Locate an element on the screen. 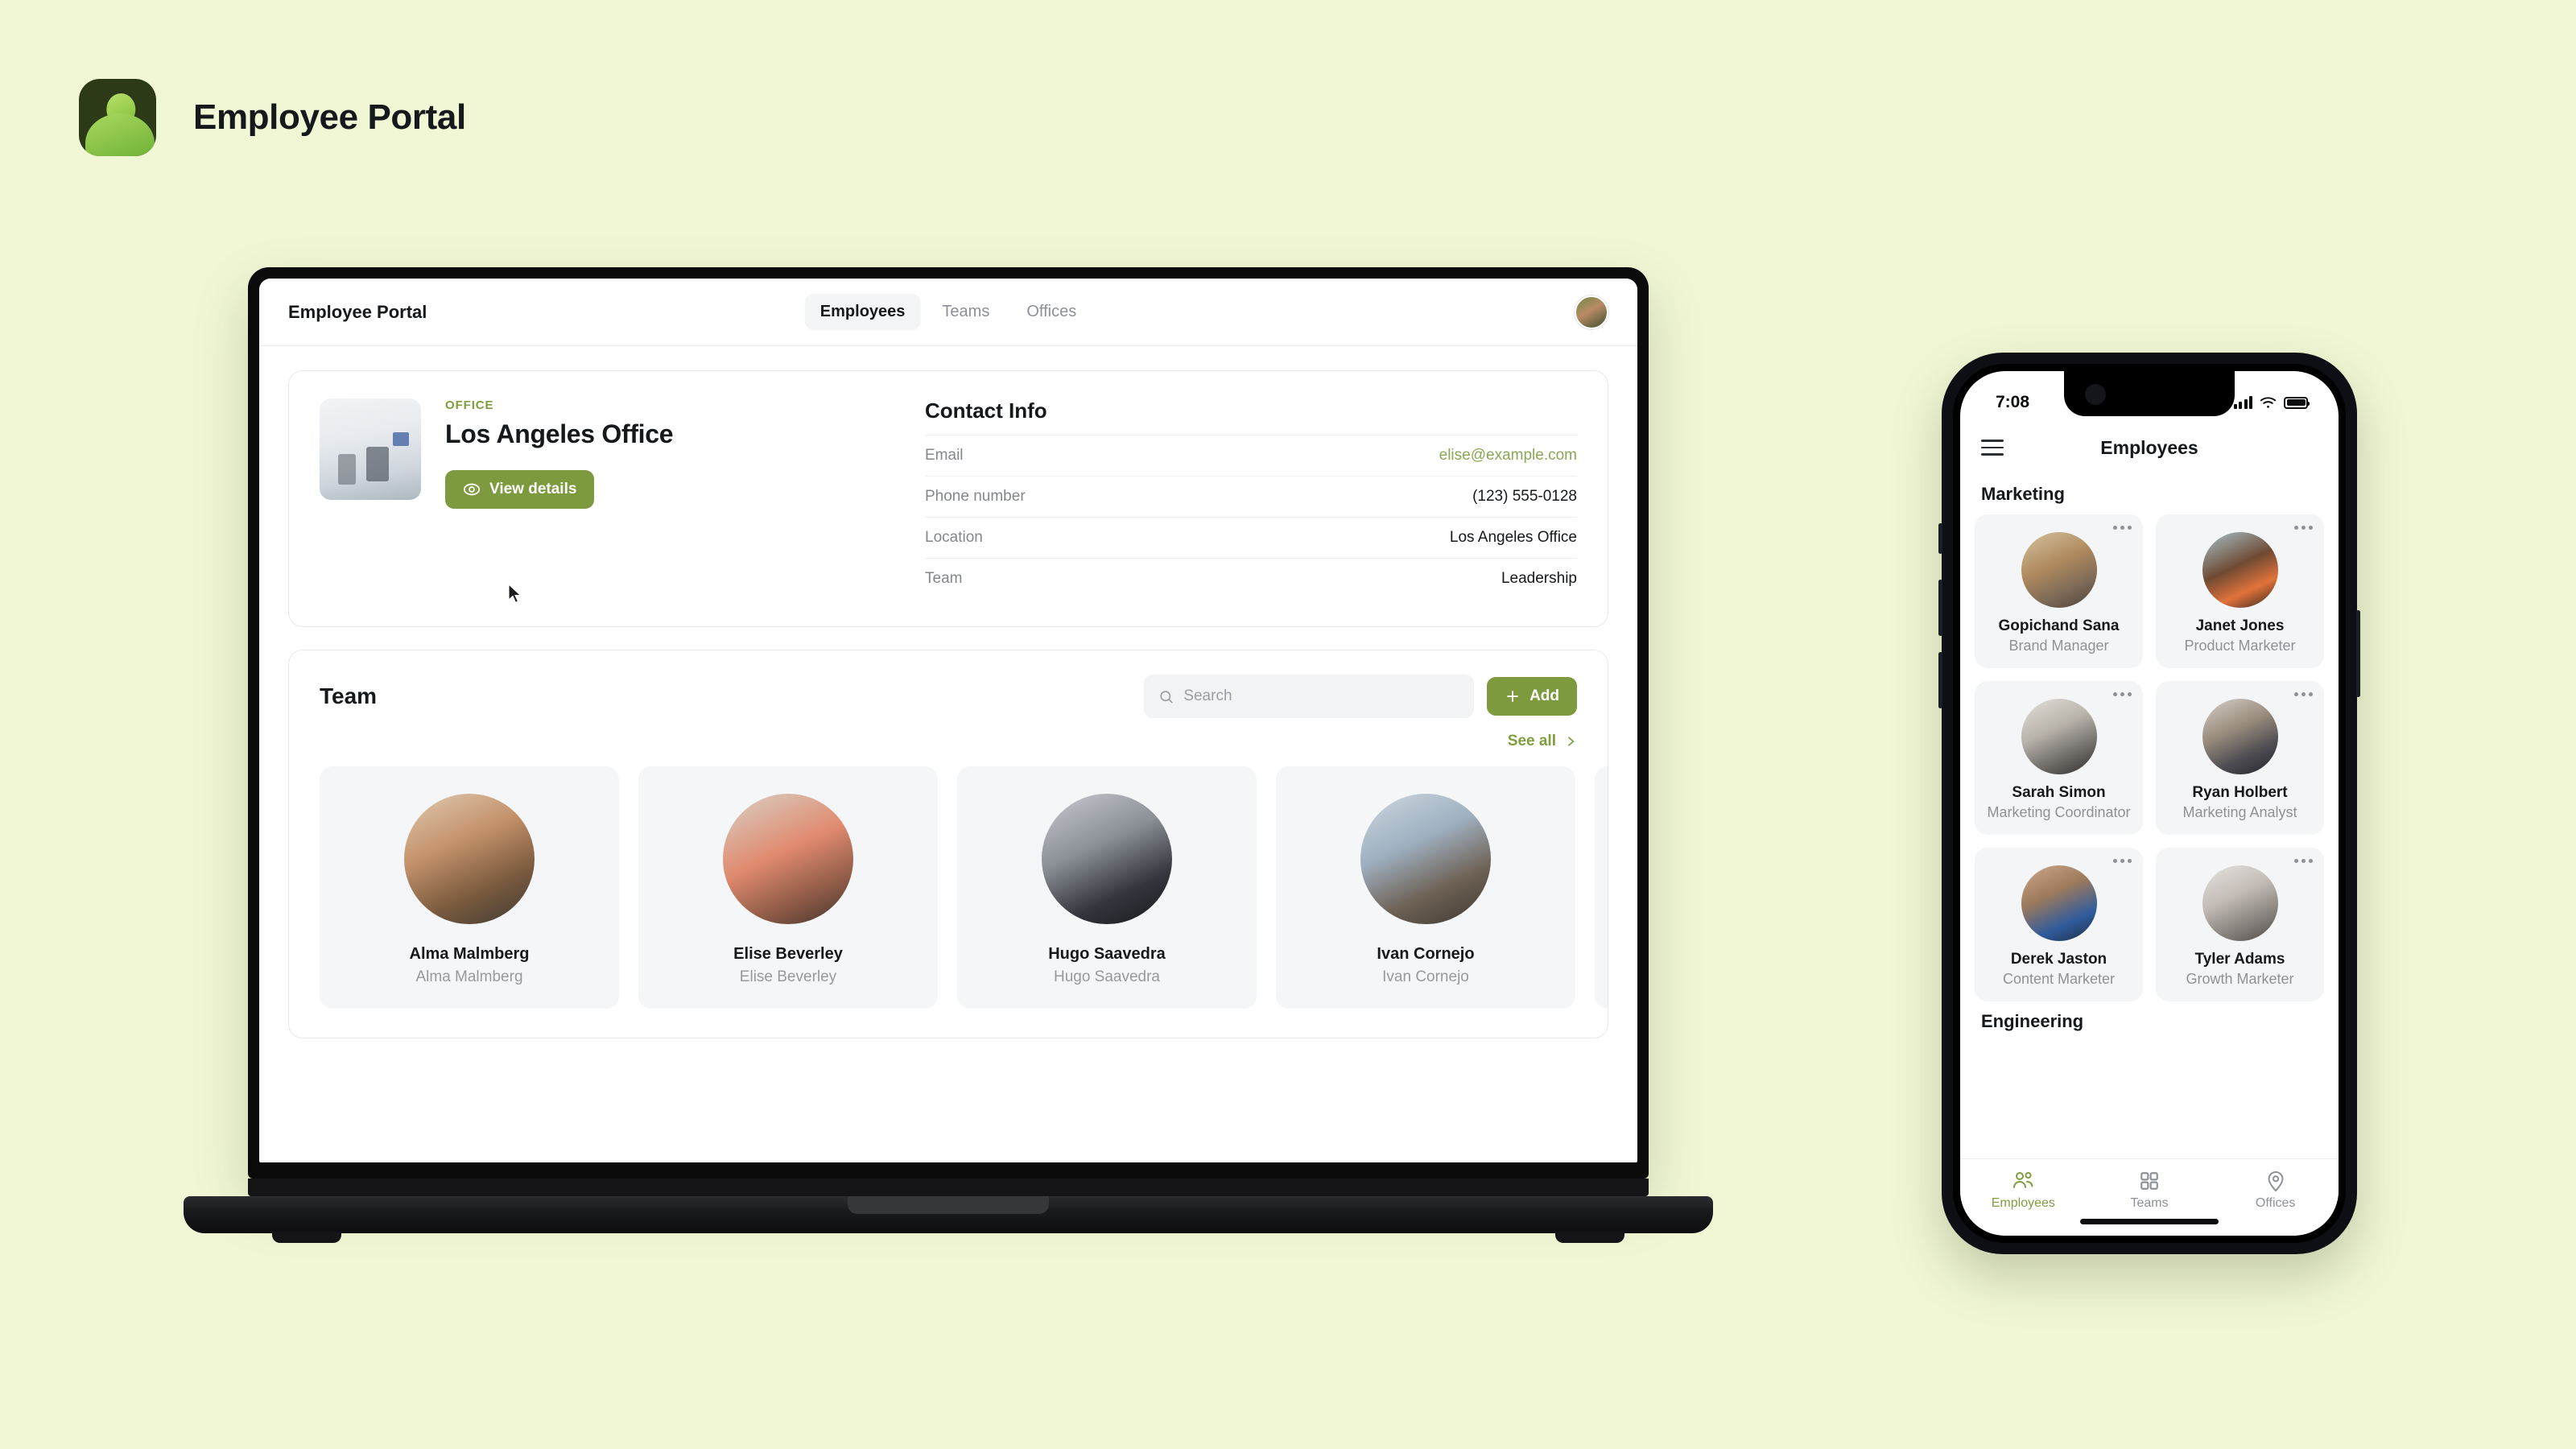 This screenshot has height=1449, width=2576. status-time: 7:08 is located at coordinates (2013, 402).